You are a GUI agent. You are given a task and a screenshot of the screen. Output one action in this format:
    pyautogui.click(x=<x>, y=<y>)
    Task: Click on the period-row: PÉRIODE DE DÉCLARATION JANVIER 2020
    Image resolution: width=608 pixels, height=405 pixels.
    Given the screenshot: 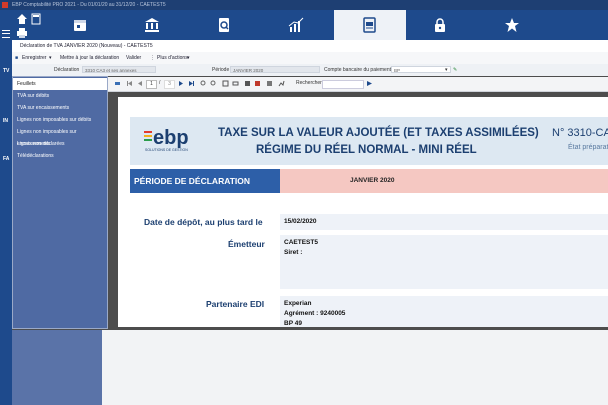 What is the action you would take?
    pyautogui.click(x=369, y=181)
    